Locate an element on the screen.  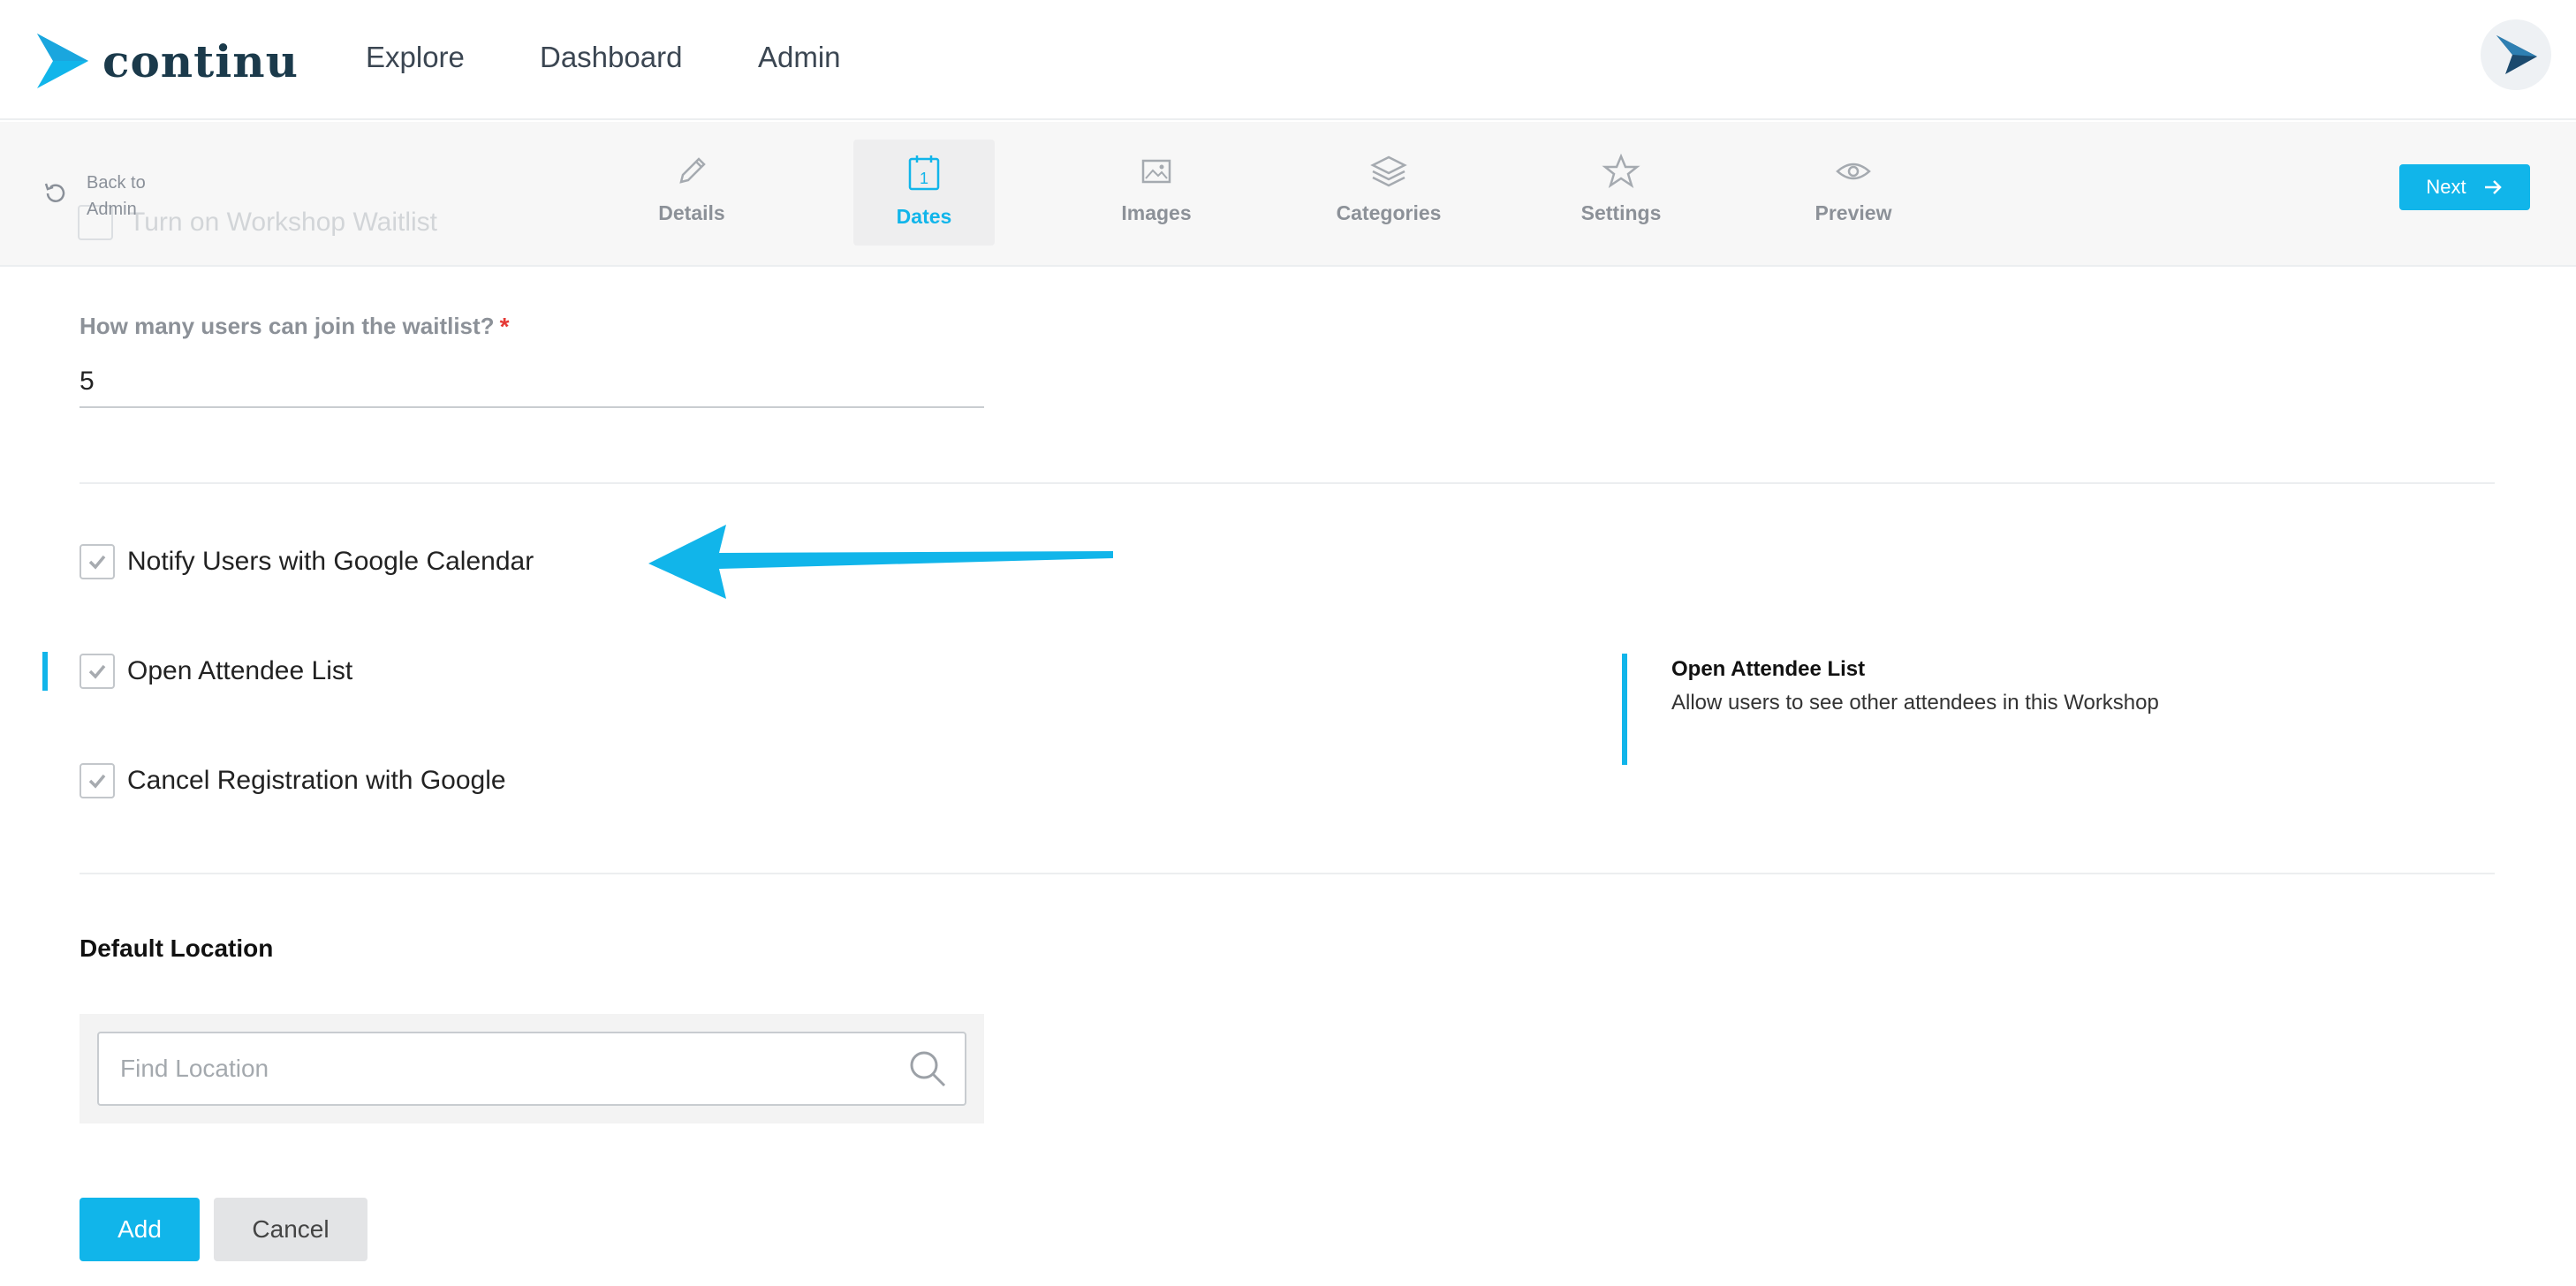
focus-indicator is located at coordinates (45, 671).